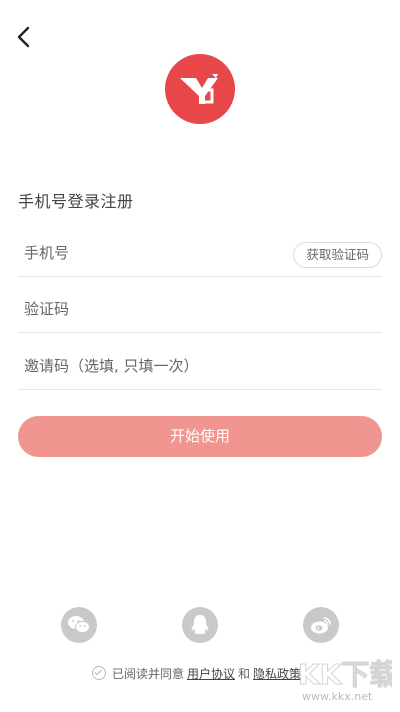 The width and height of the screenshot is (400, 712). Describe the element at coordinates (337, 255) in the screenshot. I see `get-code-button: 获取验证码` at that location.